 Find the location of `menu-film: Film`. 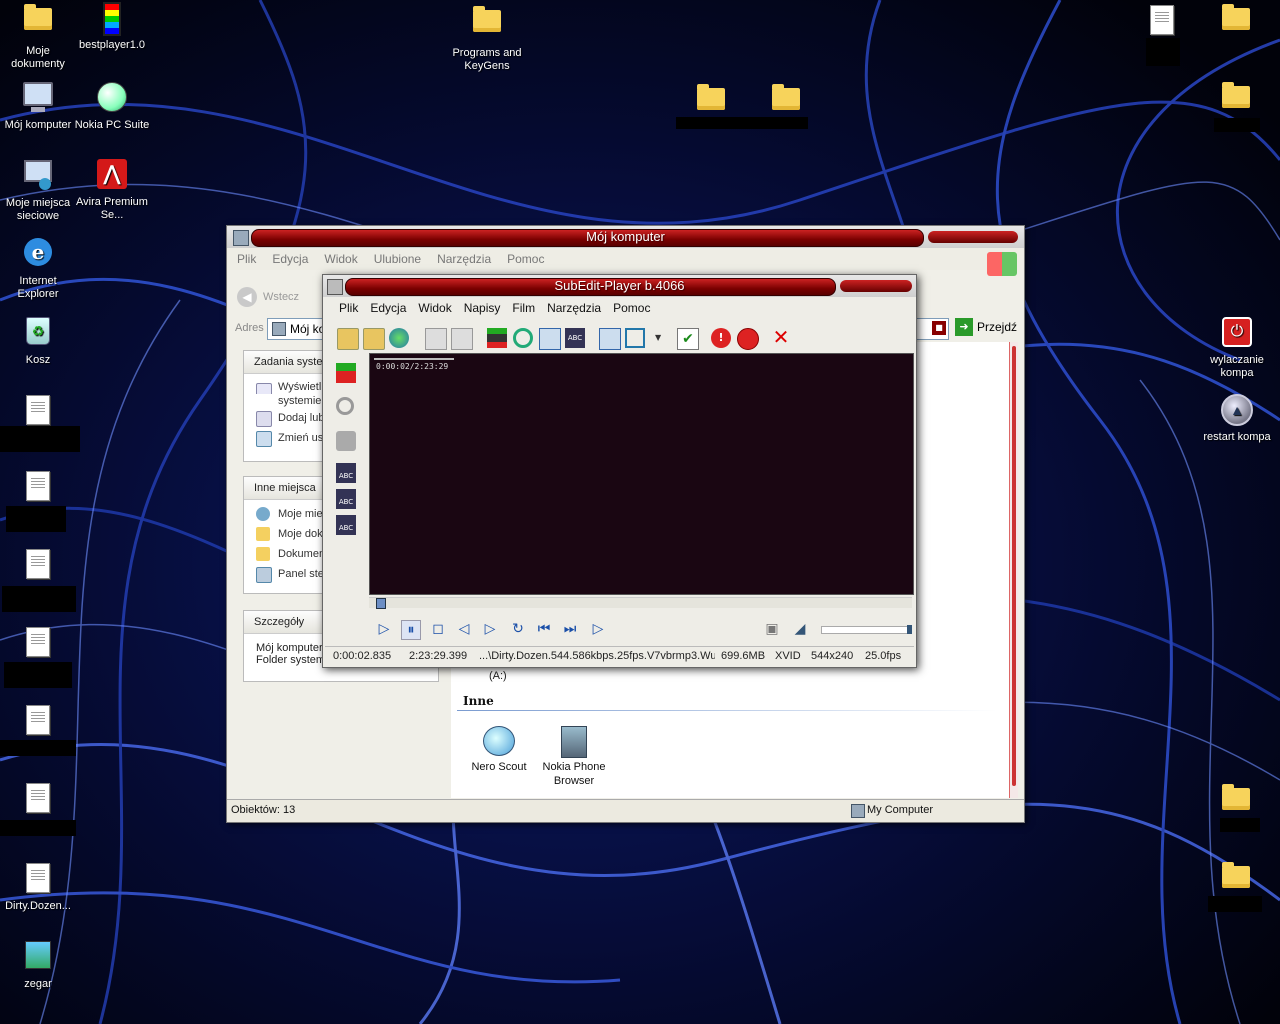

menu-film: Film is located at coordinates (523, 308).